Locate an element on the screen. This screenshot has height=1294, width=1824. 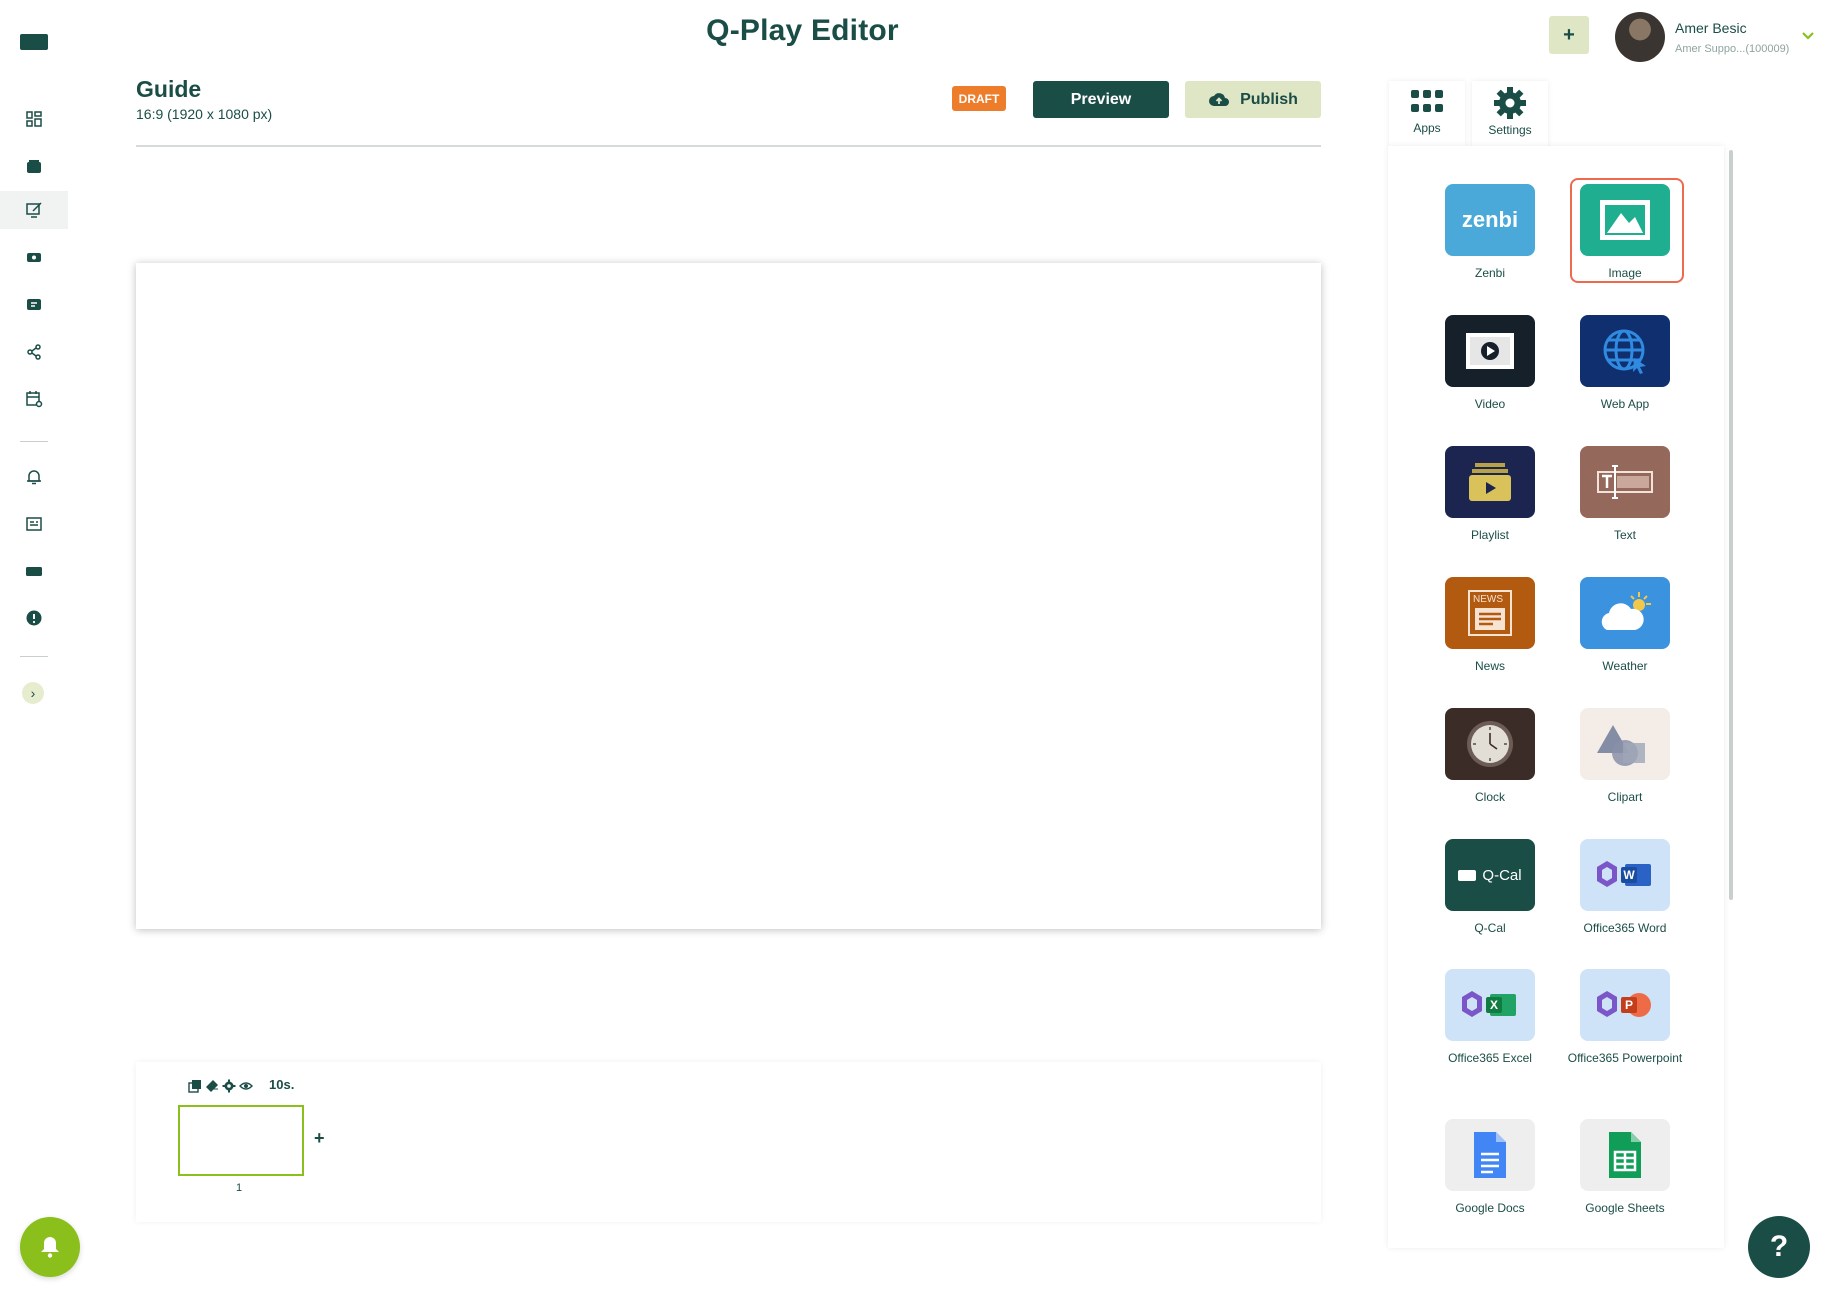
dashboard-icon is located at coordinates (34, 119).